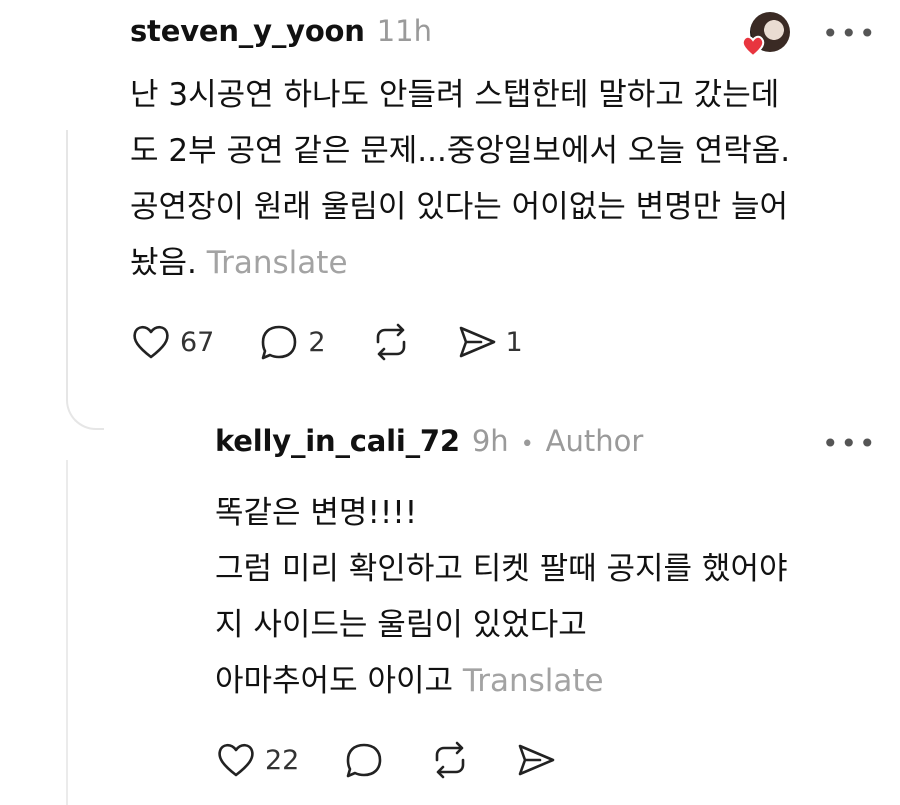 This screenshot has width=900, height=805. What do you see at coordinates (459, 207) in the screenshot?
I see `comment-line: 공연장이 원래 울림이 있다는 어이없는 변명만 늘어` at bounding box center [459, 207].